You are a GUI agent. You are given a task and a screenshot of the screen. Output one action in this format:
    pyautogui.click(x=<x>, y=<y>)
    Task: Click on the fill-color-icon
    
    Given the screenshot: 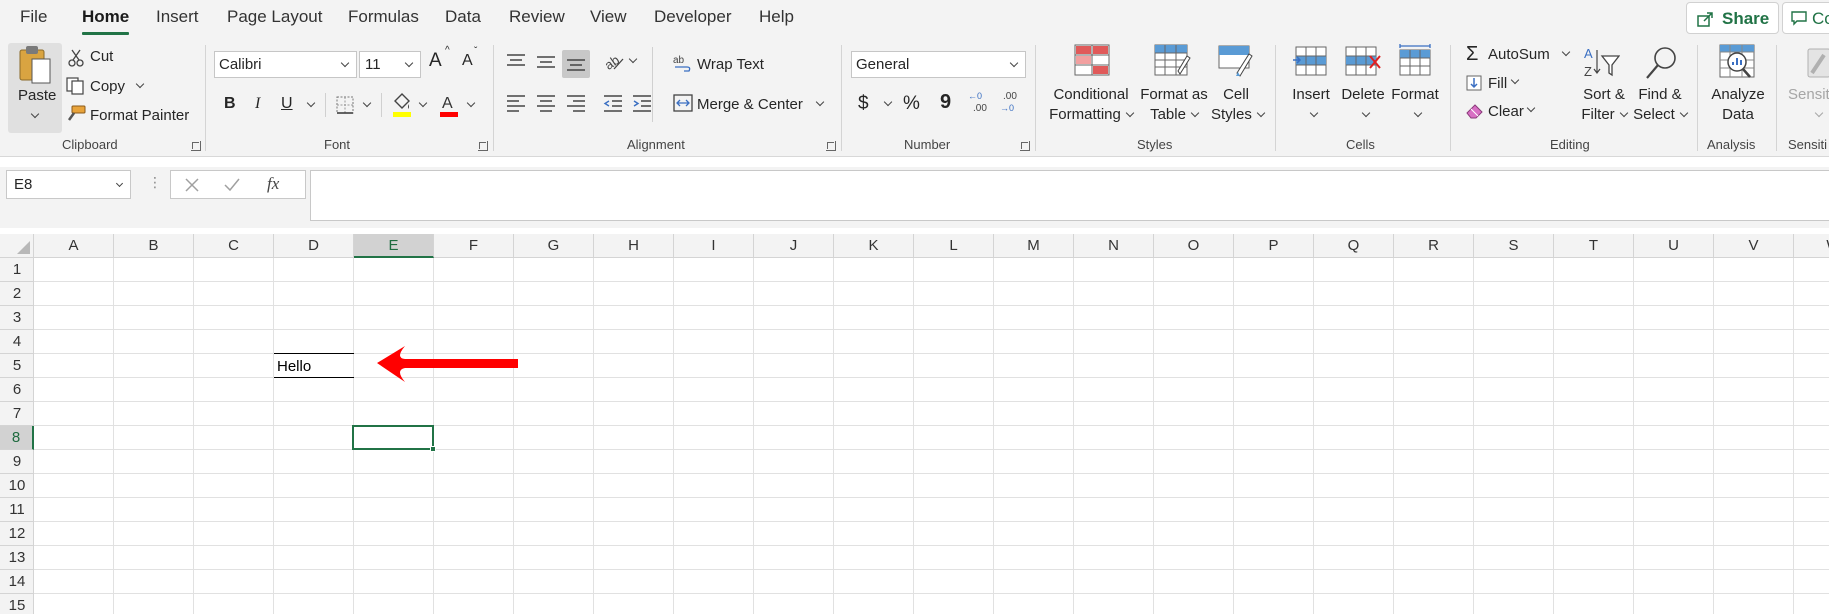 What is the action you would take?
    pyautogui.click(x=402, y=105)
    